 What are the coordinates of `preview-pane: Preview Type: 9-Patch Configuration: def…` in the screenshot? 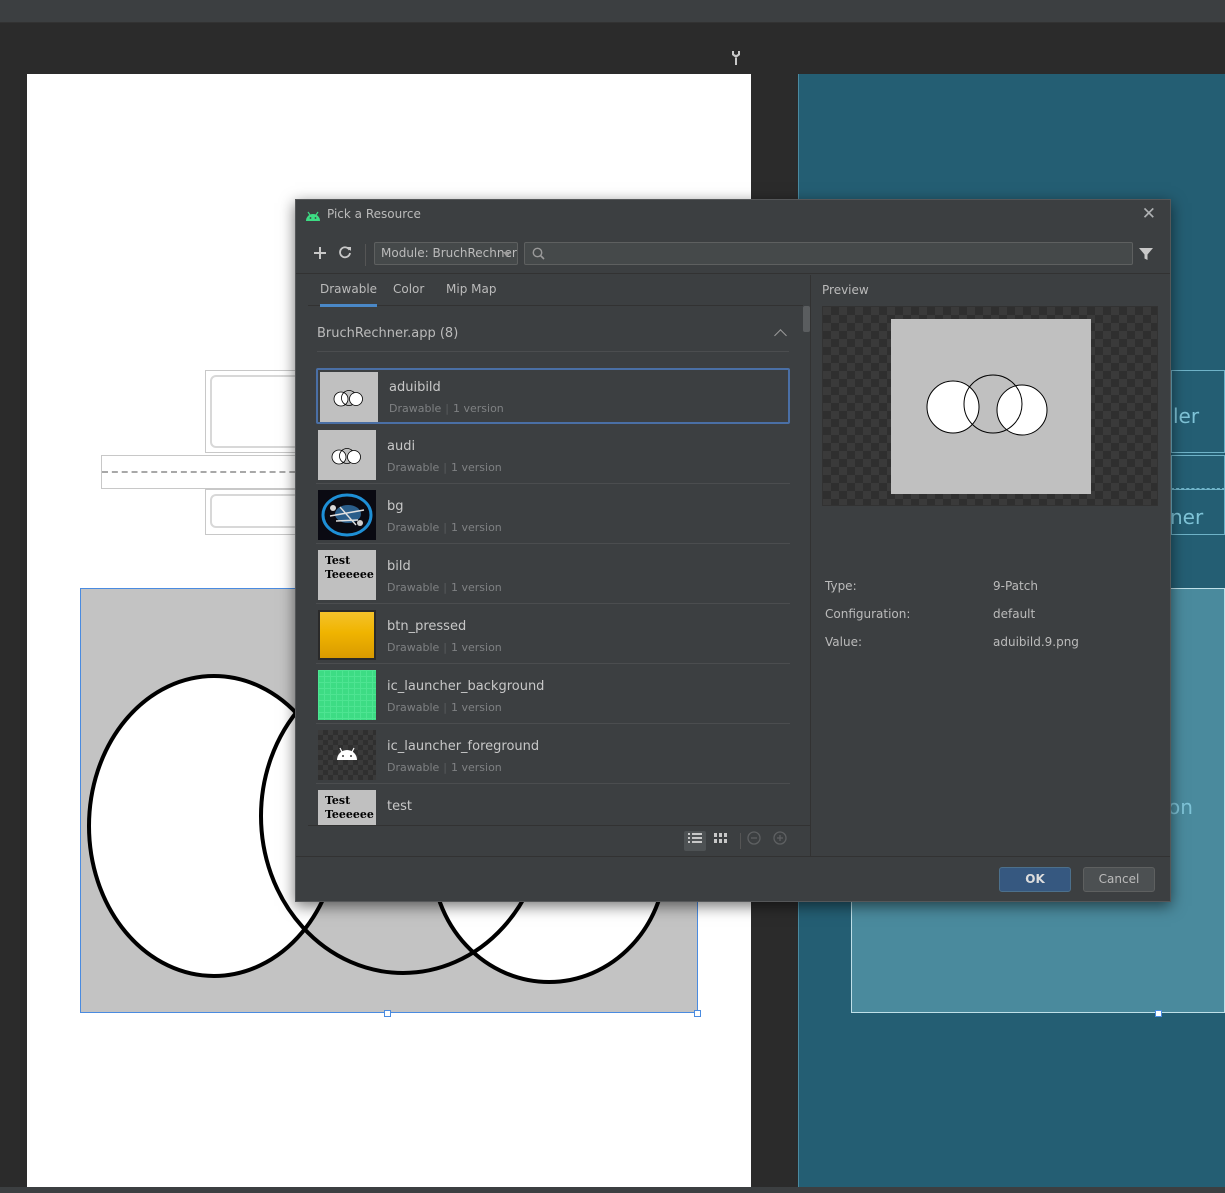 It's located at (991, 565).